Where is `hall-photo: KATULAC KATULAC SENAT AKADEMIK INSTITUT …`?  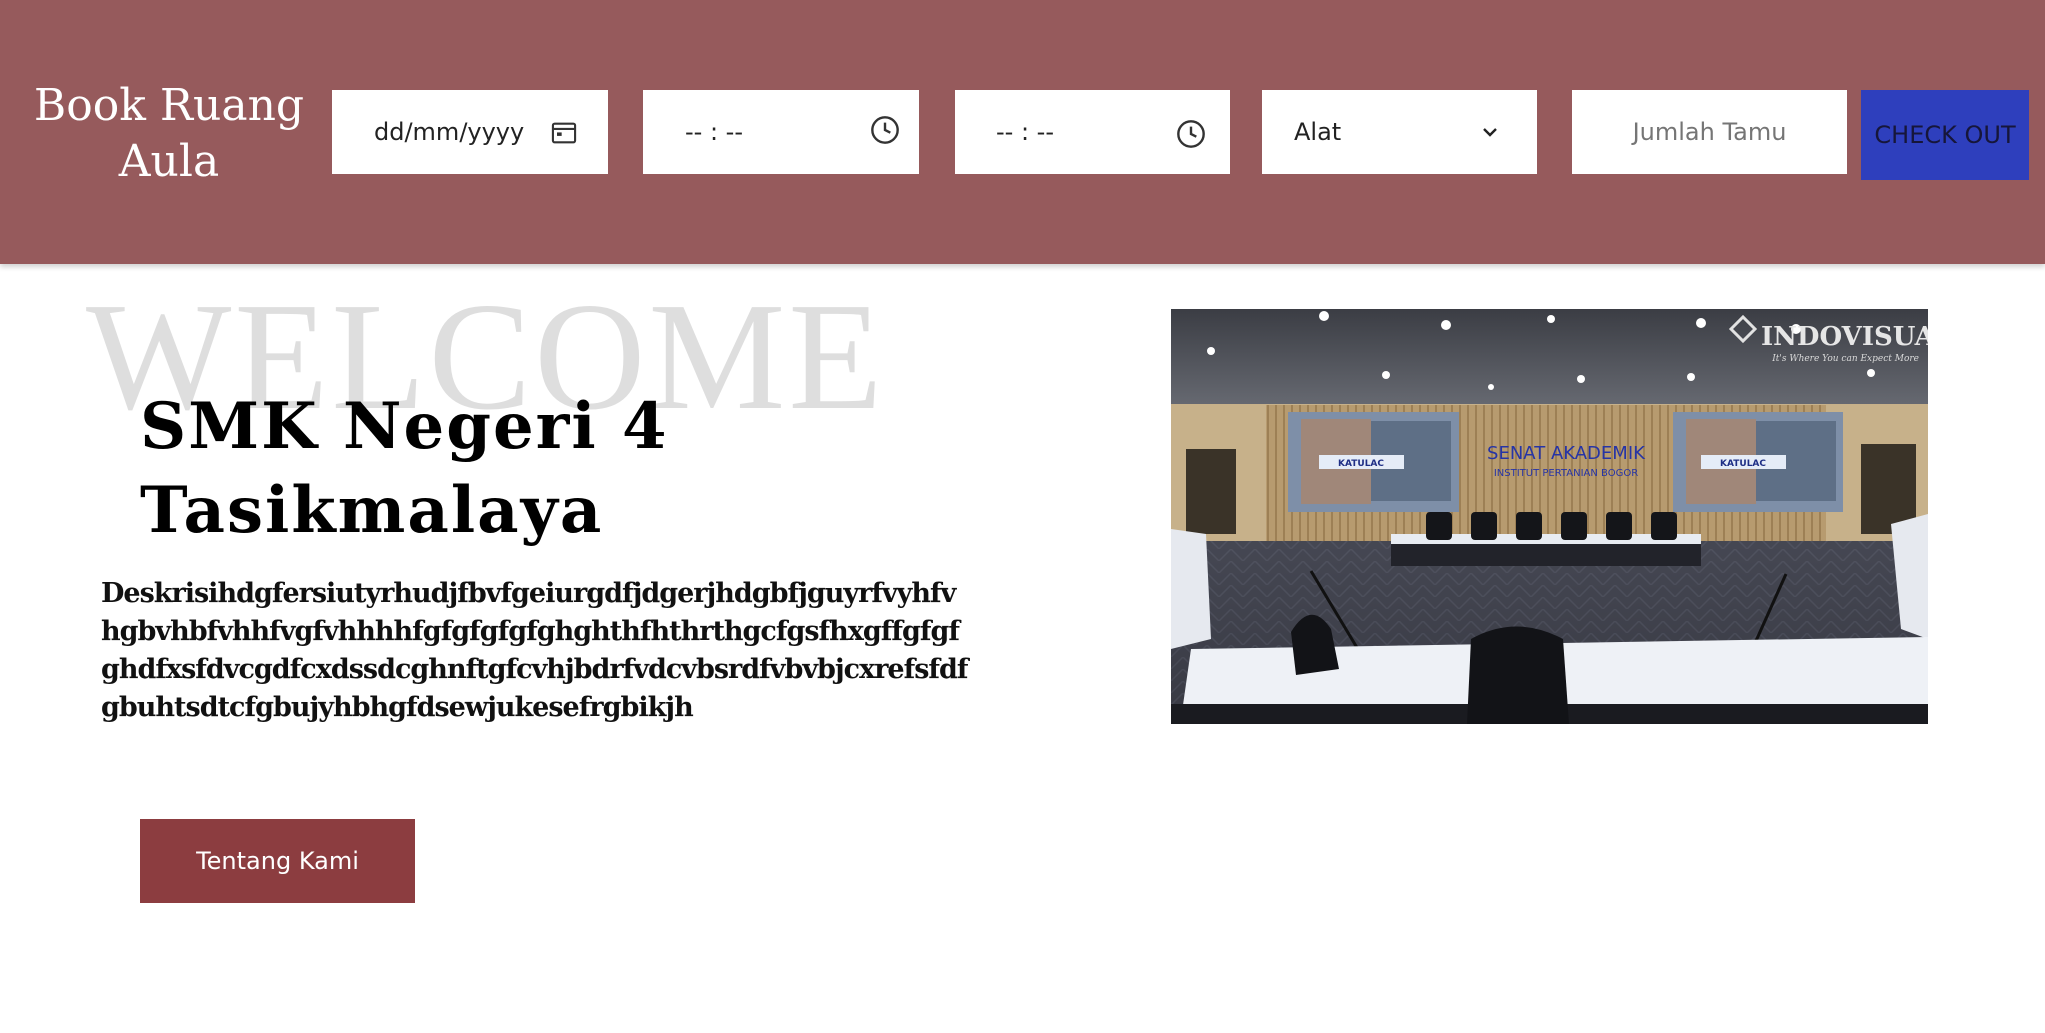
hall-photo: KATULAC KATULAC SENAT AKADEMIK INSTITUT … is located at coordinates (1549, 516).